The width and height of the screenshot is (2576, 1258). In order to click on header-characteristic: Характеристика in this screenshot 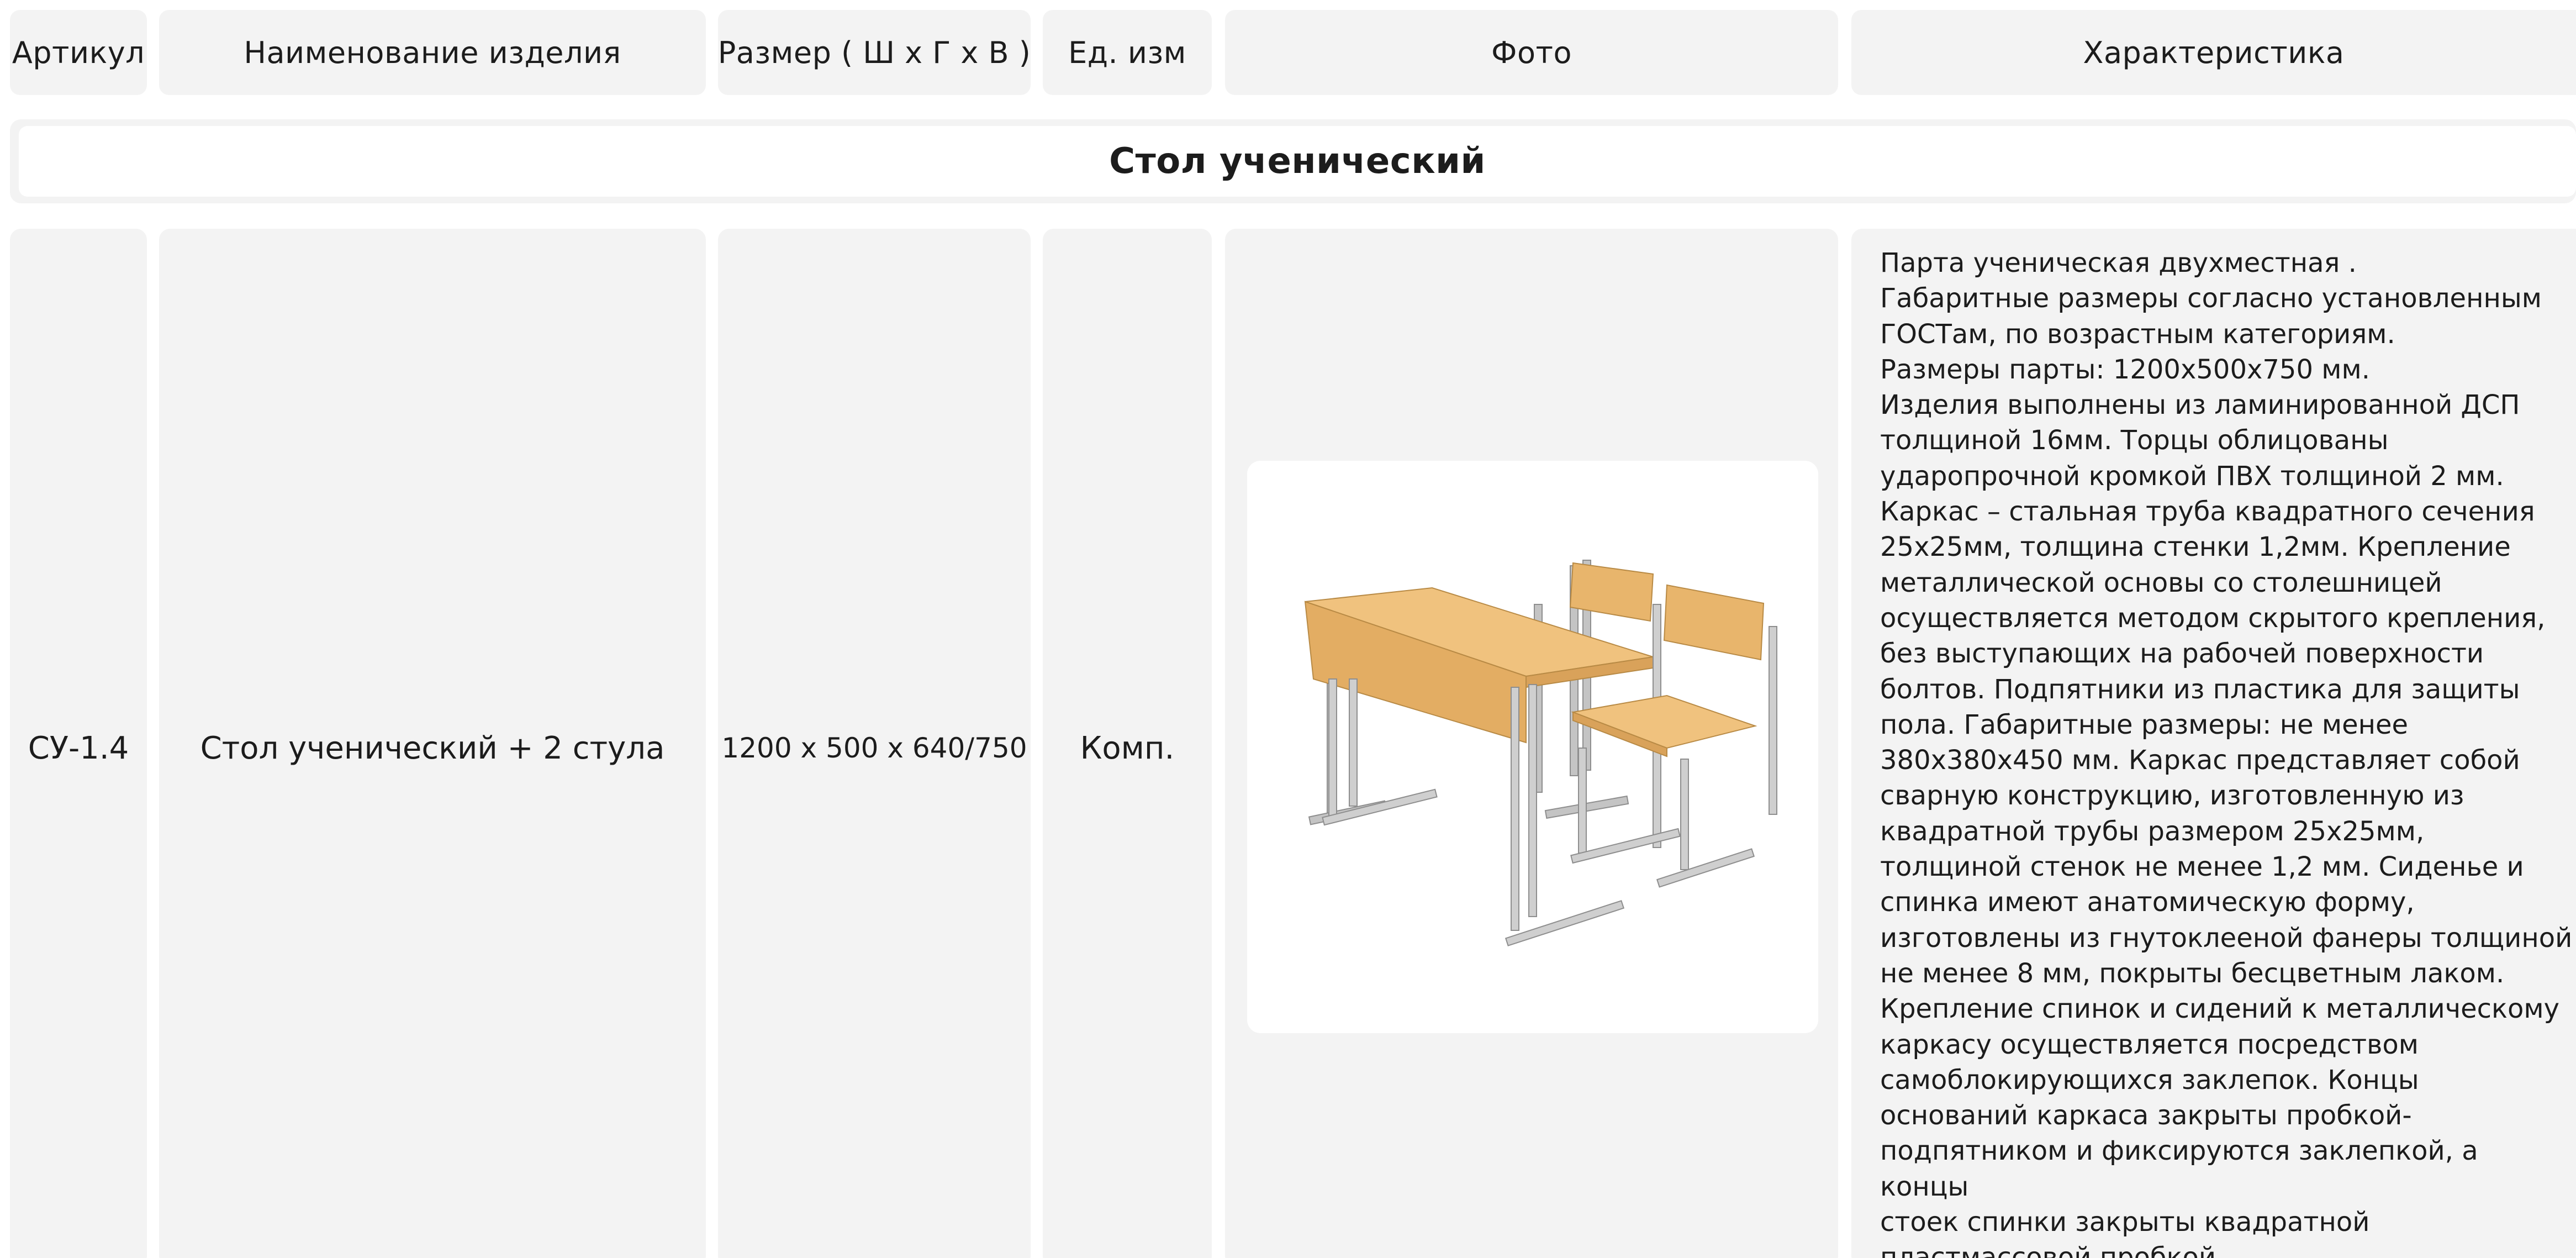, I will do `click(2213, 52)`.